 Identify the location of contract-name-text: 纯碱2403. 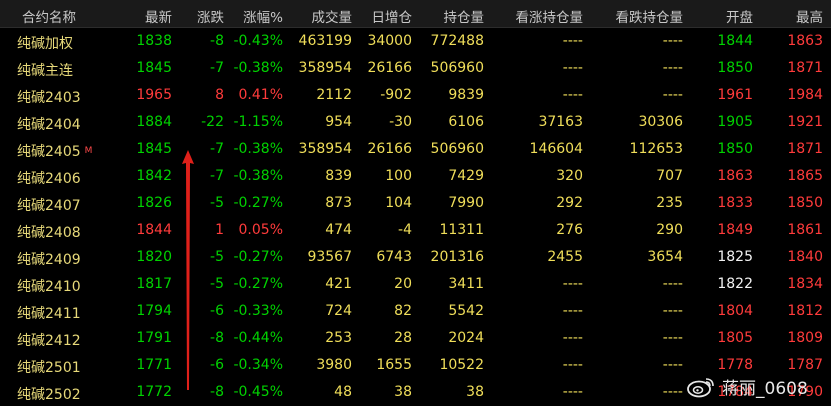
(49, 98).